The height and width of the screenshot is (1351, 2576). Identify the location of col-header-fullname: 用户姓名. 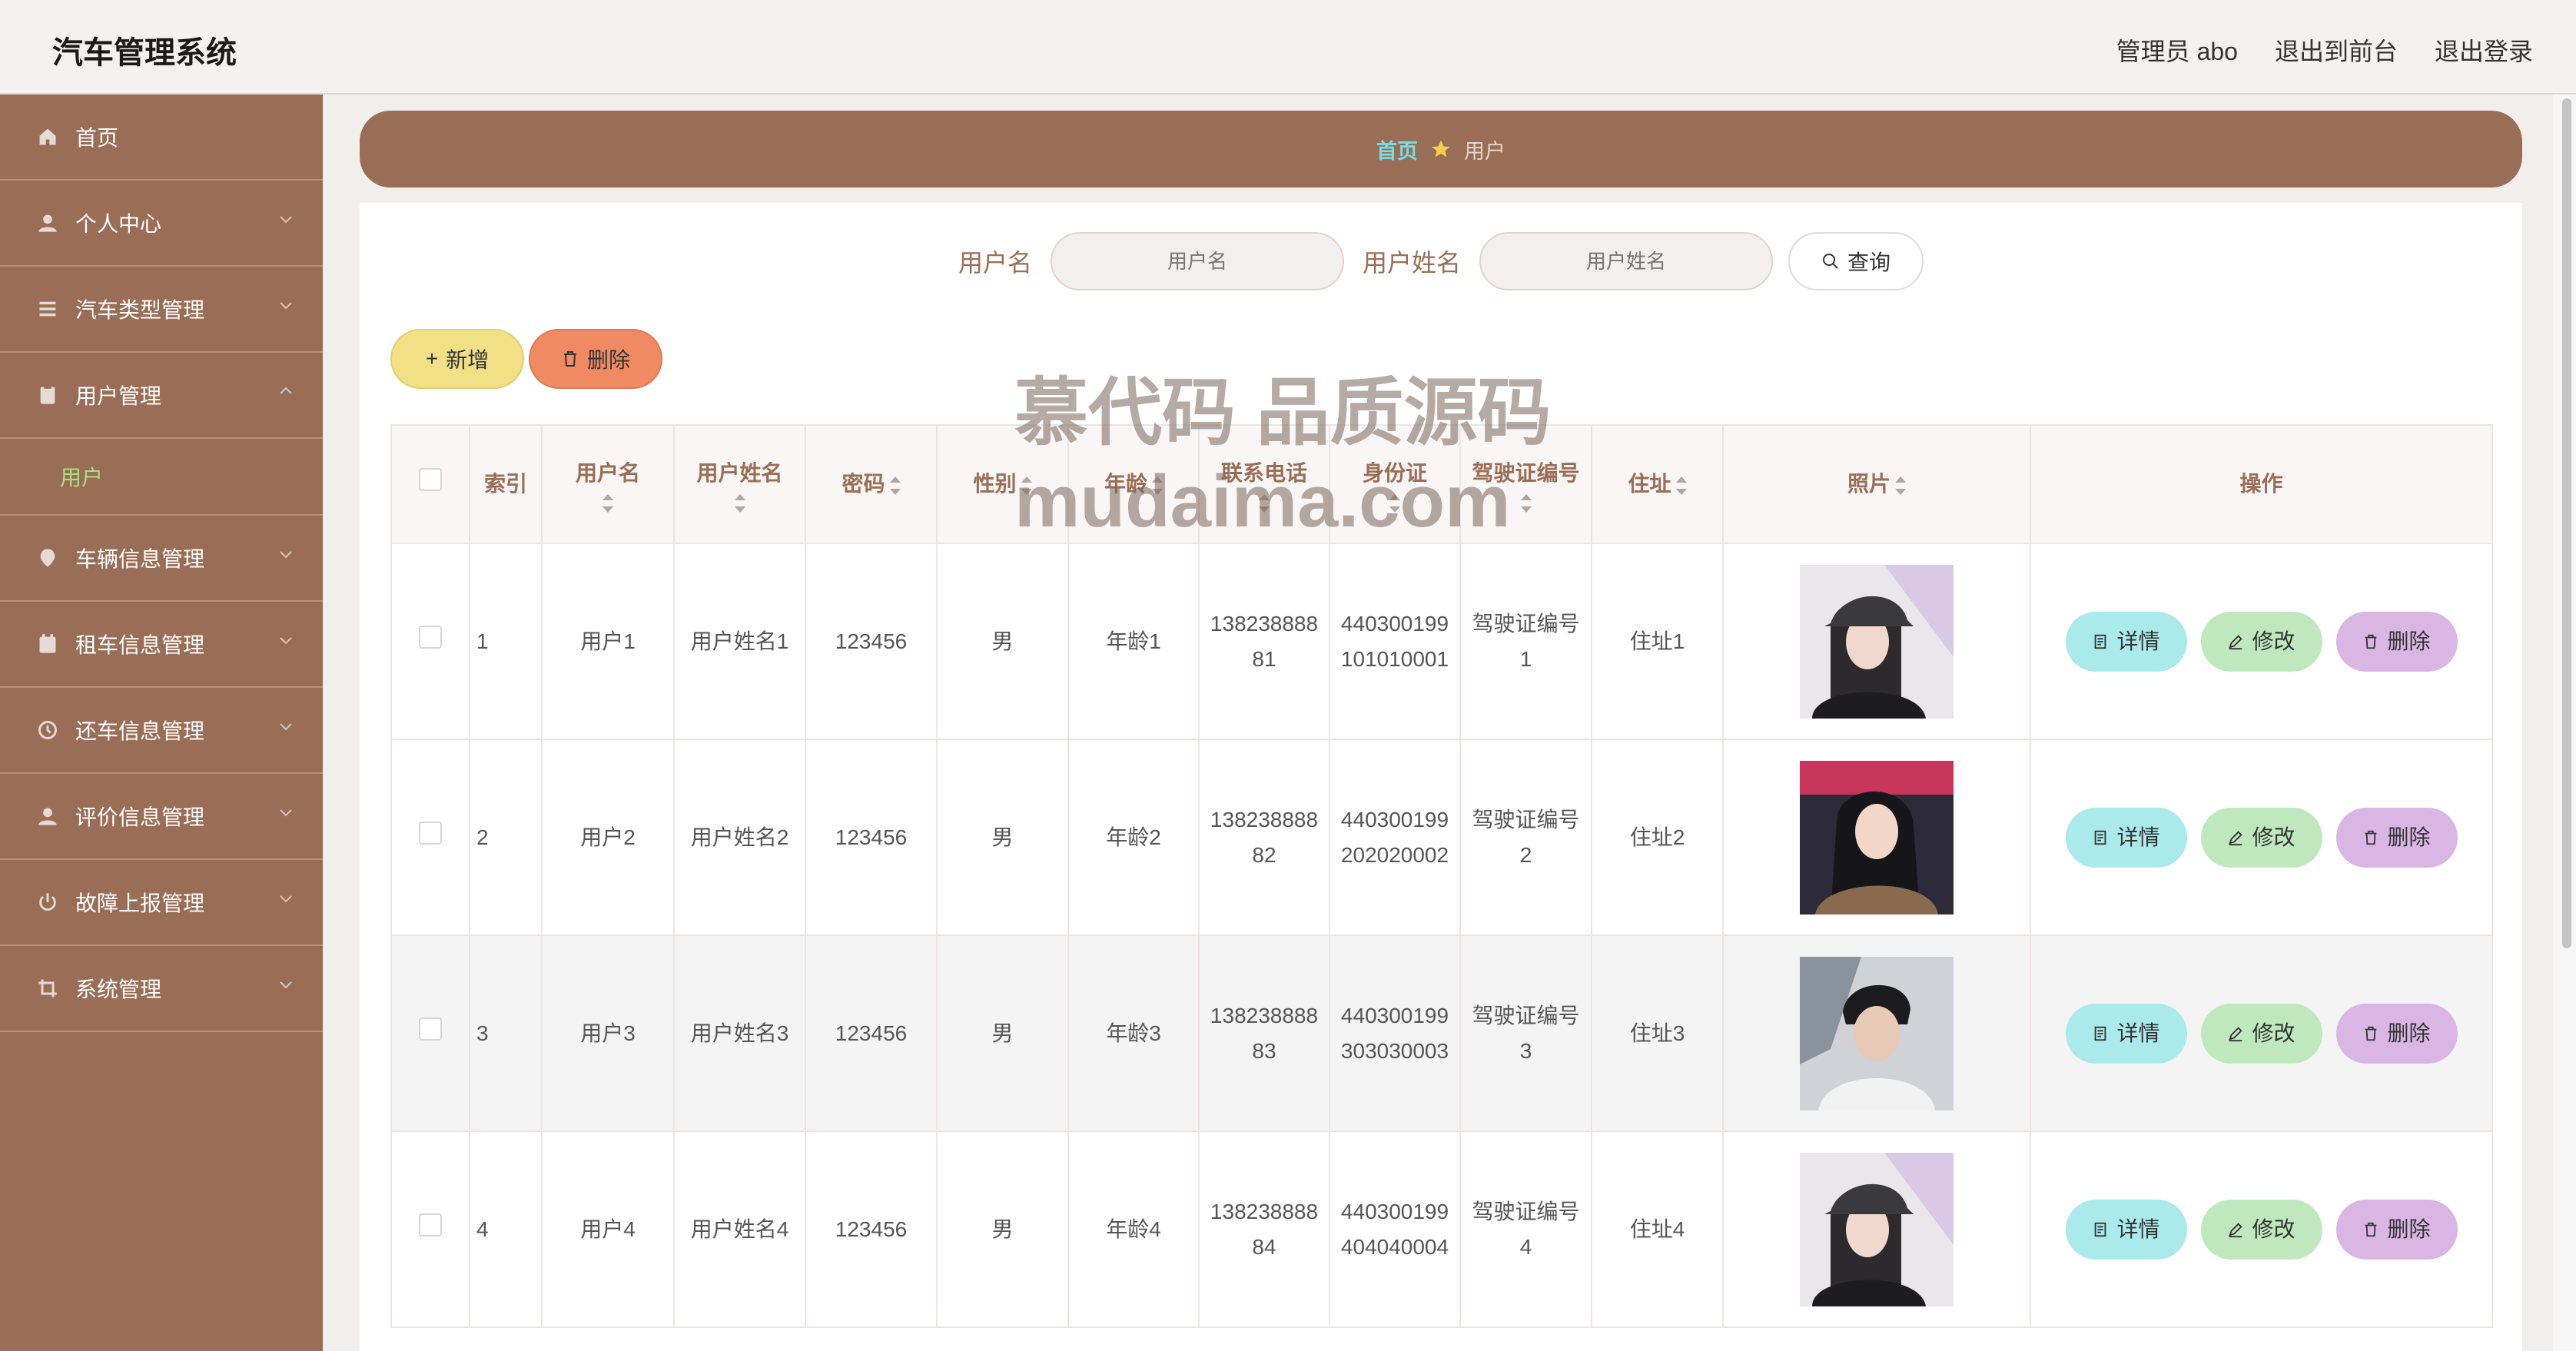
(739, 484).